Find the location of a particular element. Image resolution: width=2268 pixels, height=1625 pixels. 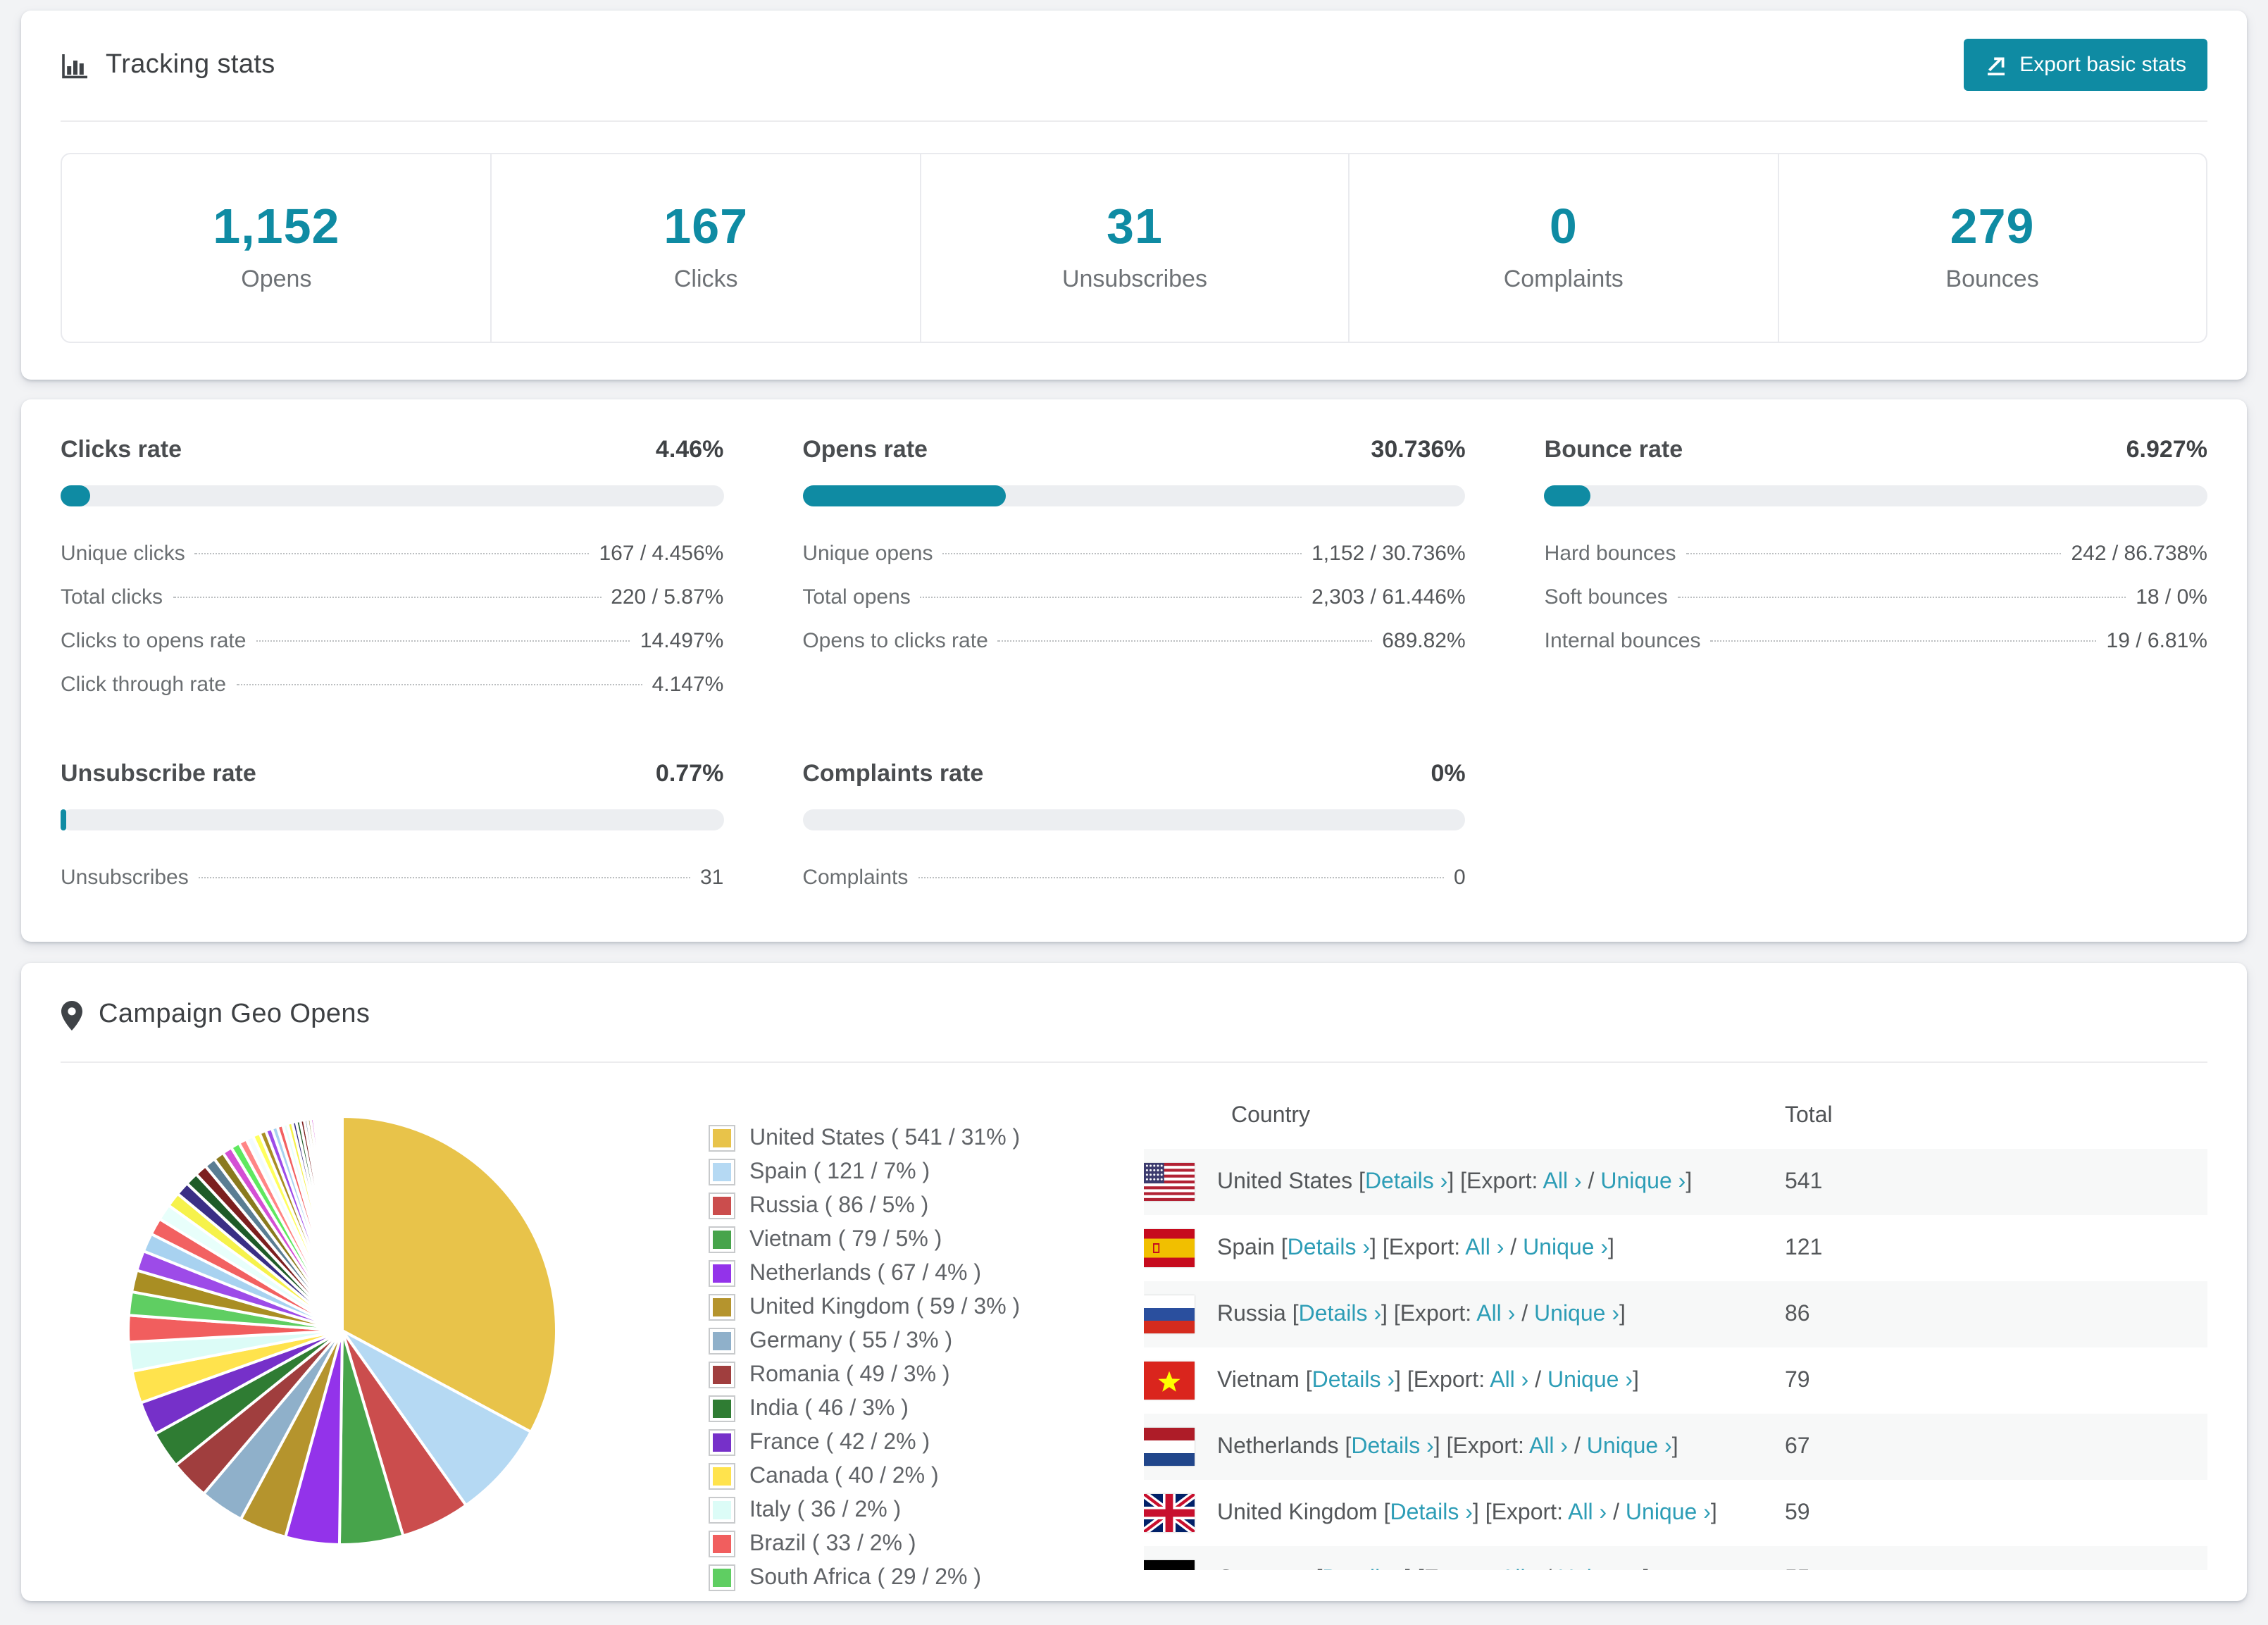

legend-label: United States ( 541 / 31% ) is located at coordinates (885, 1138).